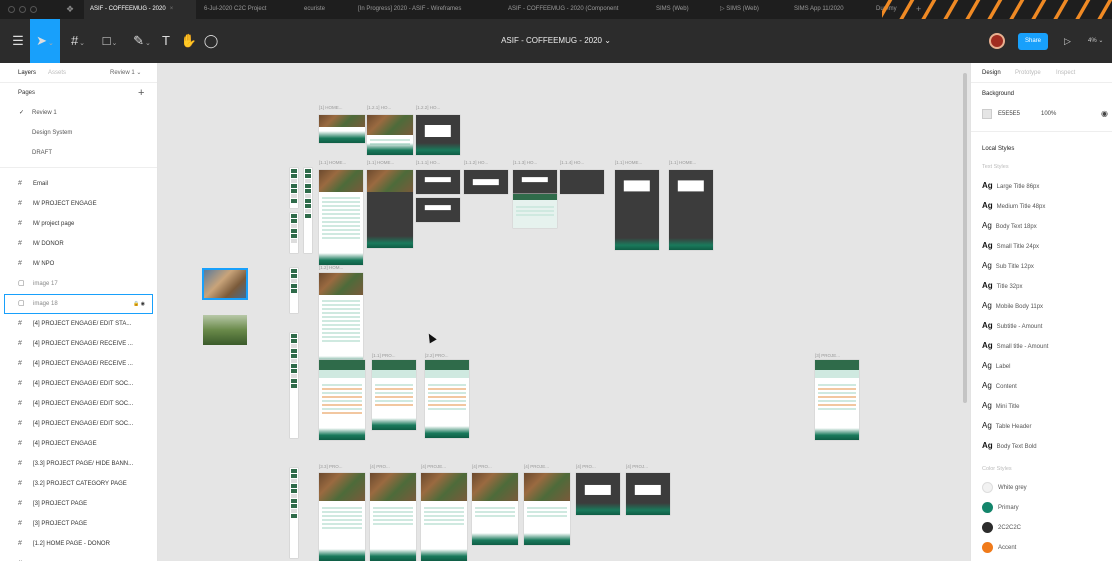 The width and height of the screenshot is (1112, 561). I want to click on text-style-item: Ag Large Title 86px, so click(1041, 186).